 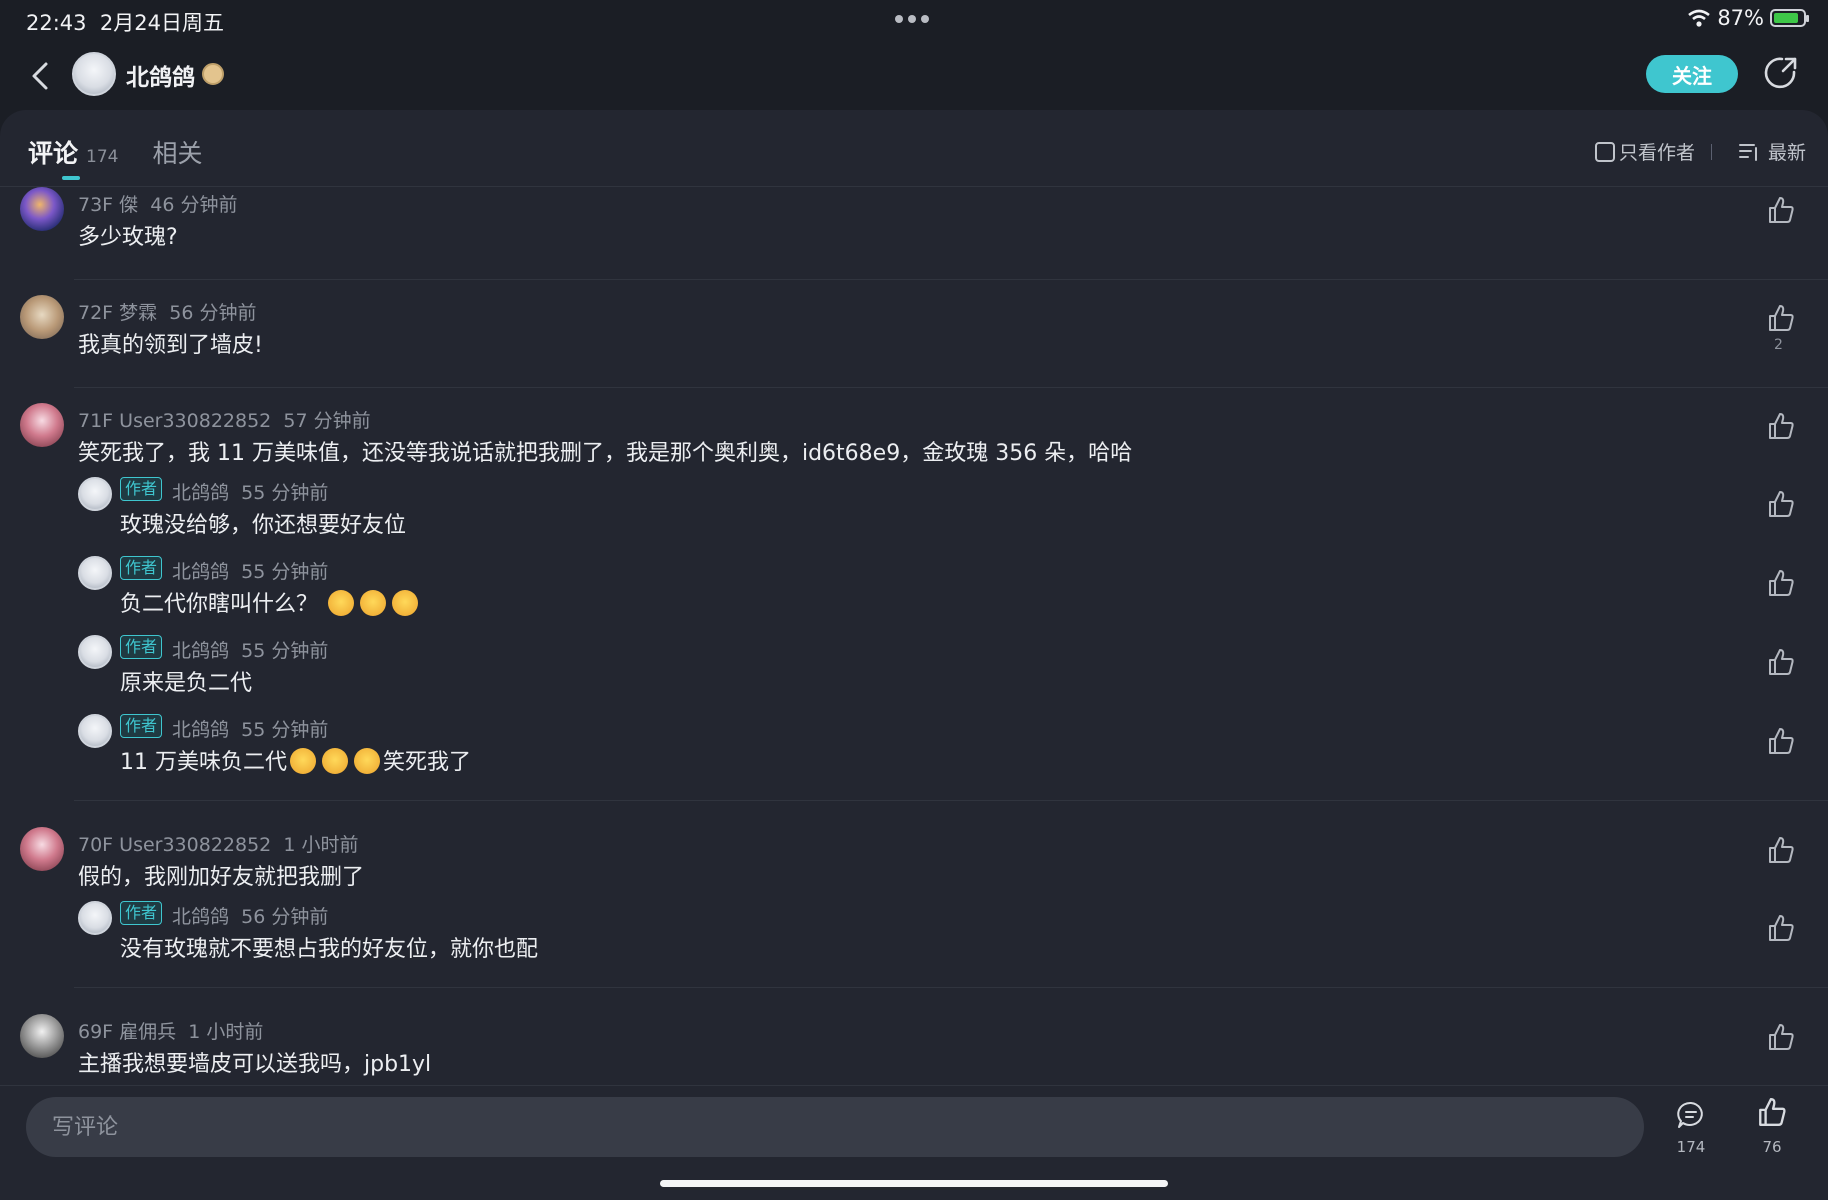 What do you see at coordinates (1740, 18) in the screenshot?
I see `battery-percent: 87%` at bounding box center [1740, 18].